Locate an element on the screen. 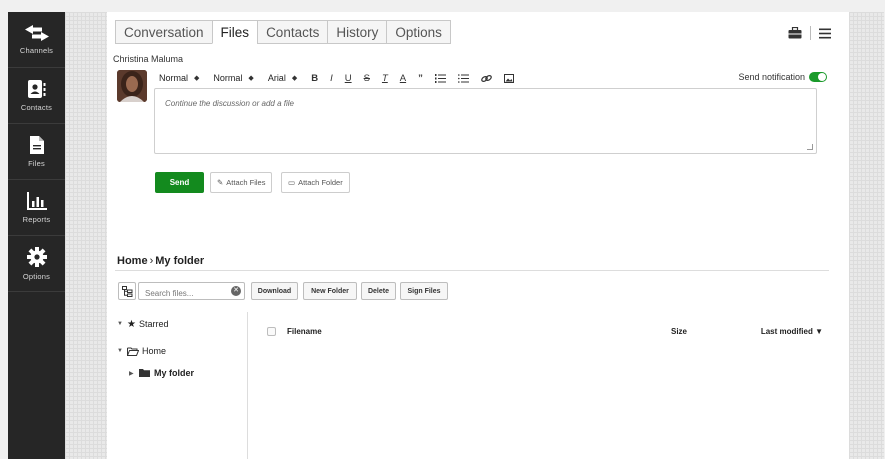 This screenshot has height=459, width=885. column-filename: Filename is located at coordinates (479, 331).